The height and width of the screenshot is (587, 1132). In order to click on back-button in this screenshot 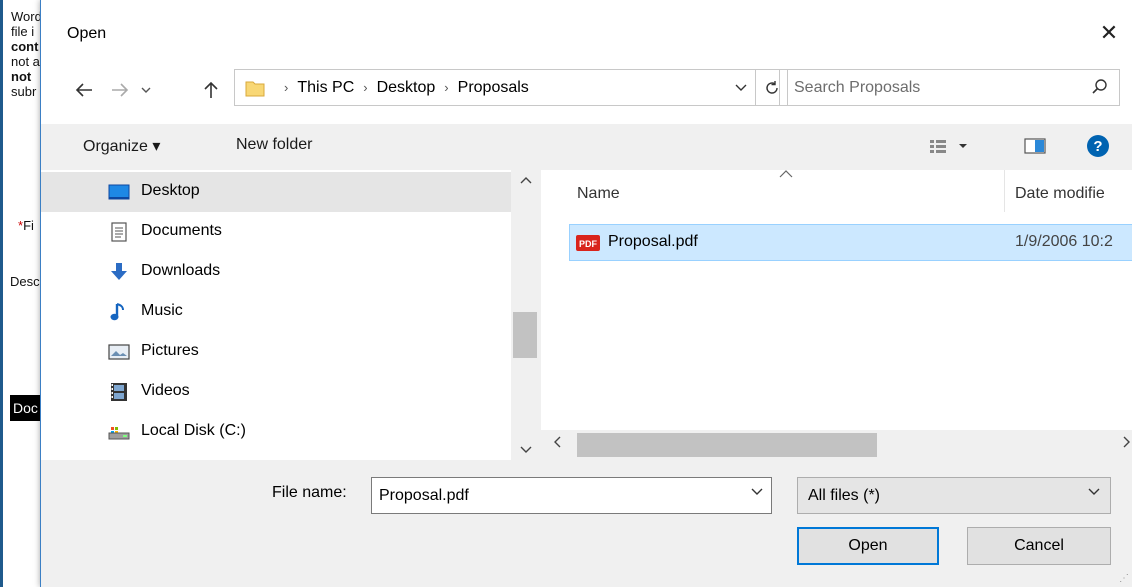, I will do `click(84, 90)`.